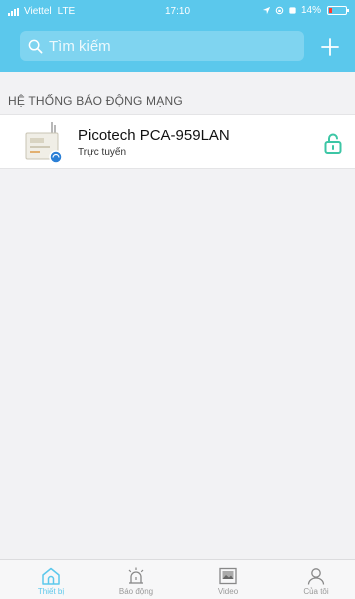 The height and width of the screenshot is (599, 355). What do you see at coordinates (279, 10) in the screenshot?
I see `orientation-lock-icon` at bounding box center [279, 10].